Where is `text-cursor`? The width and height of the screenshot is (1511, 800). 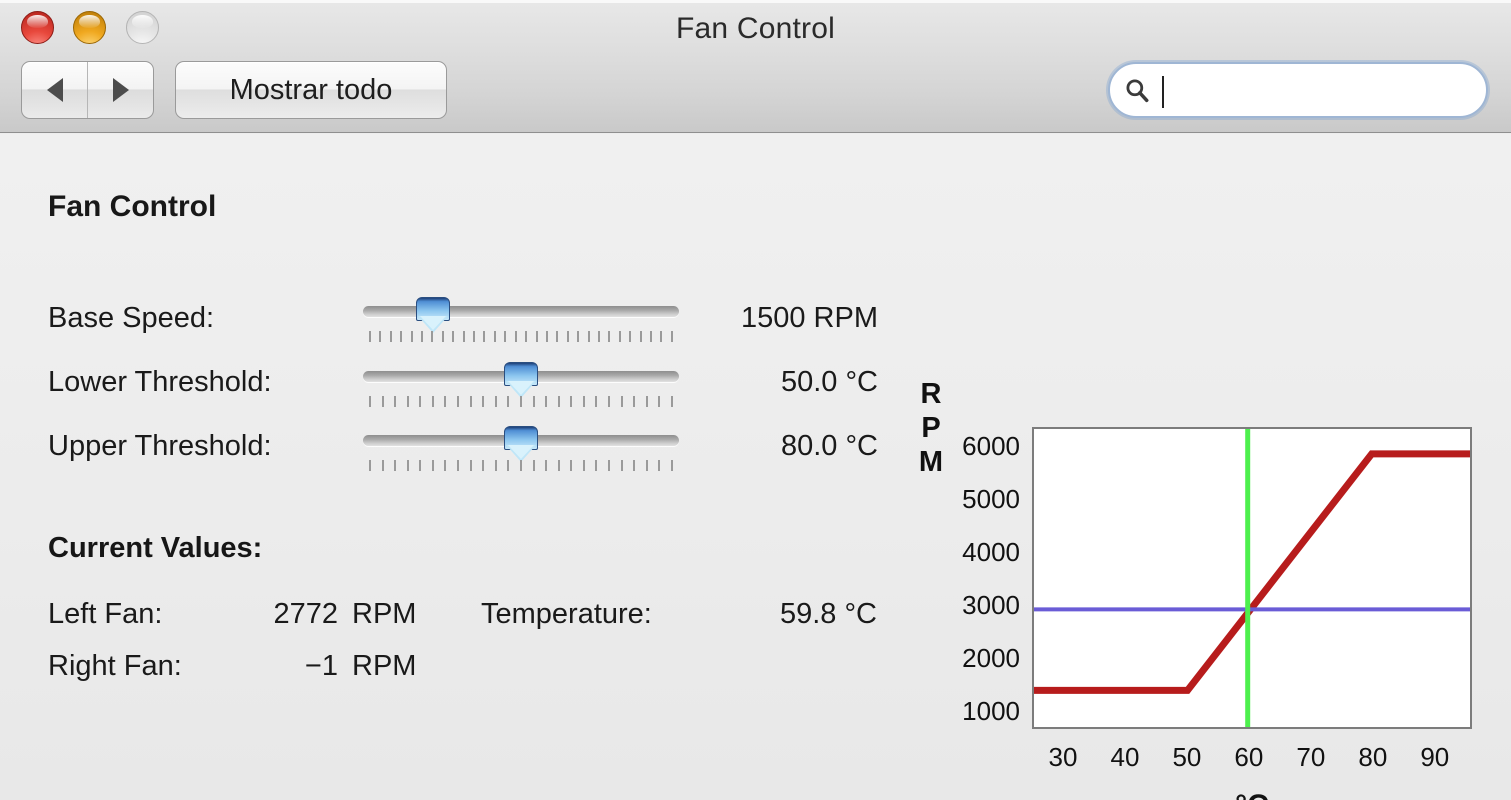
text-cursor is located at coordinates (1163, 92).